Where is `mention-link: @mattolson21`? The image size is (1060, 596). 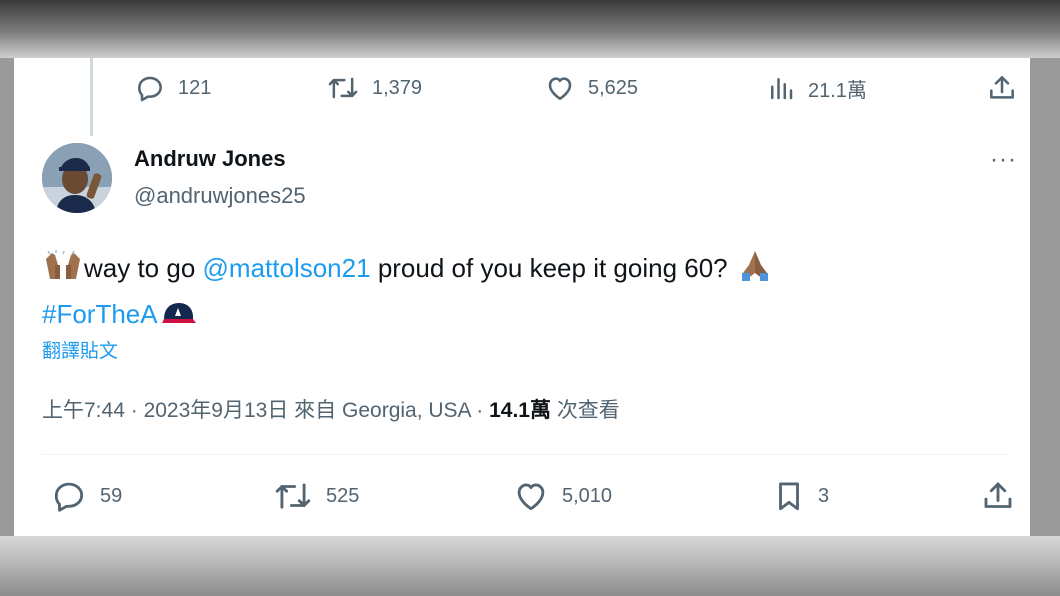
mention-link: @mattolson21 is located at coordinates (287, 268).